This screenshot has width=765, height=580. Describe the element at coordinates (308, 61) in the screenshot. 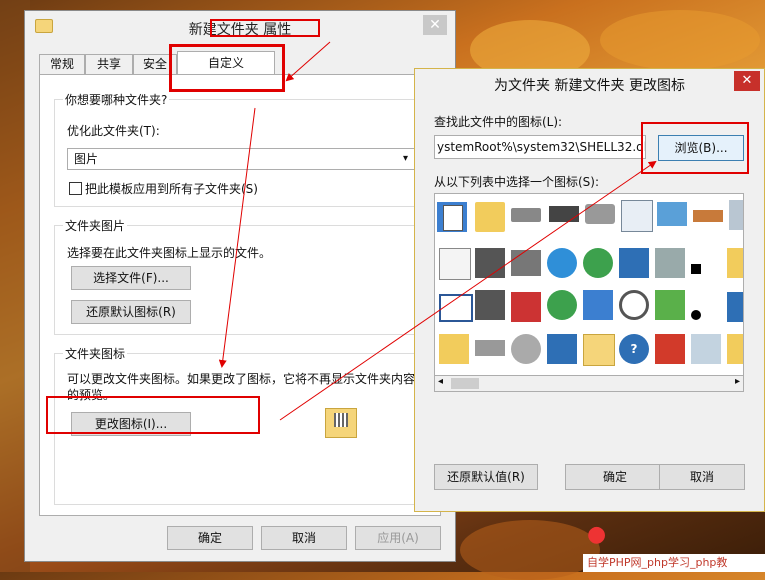

I see `arrow-title-to-tab` at that location.